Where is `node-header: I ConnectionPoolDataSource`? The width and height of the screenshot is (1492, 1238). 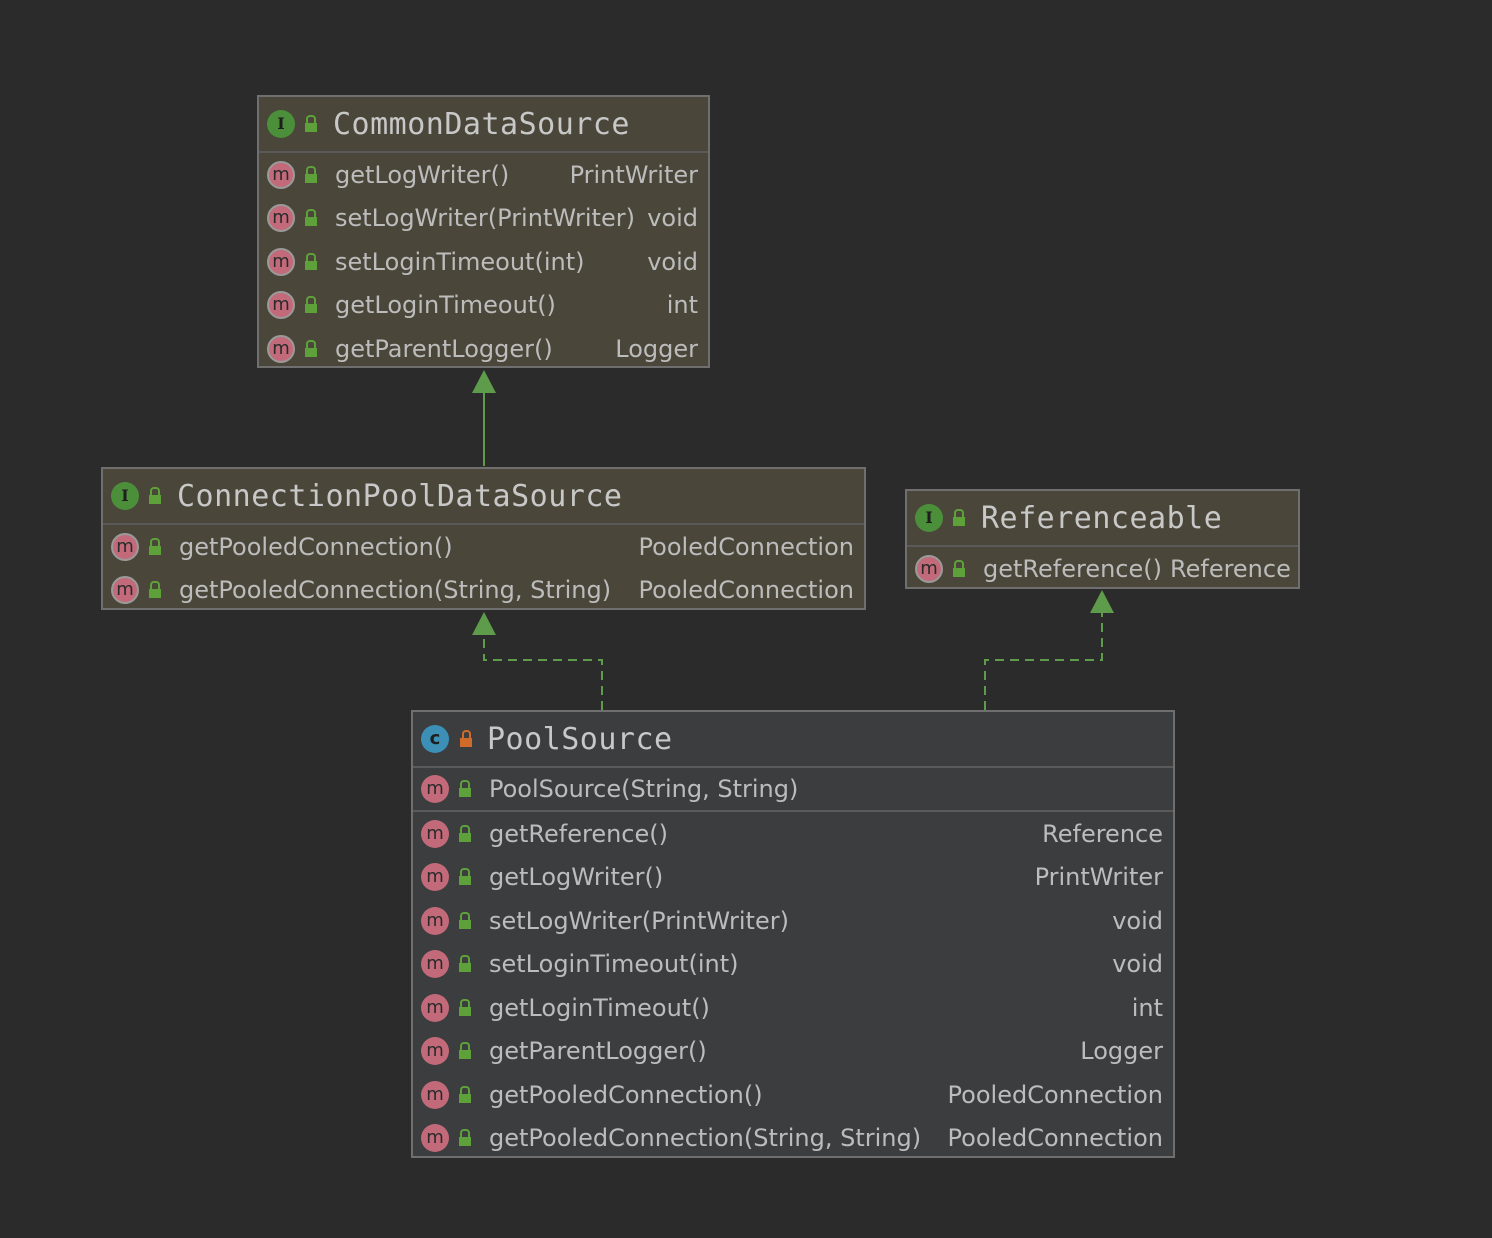
node-header: I ConnectionPoolDataSource is located at coordinates (483, 497).